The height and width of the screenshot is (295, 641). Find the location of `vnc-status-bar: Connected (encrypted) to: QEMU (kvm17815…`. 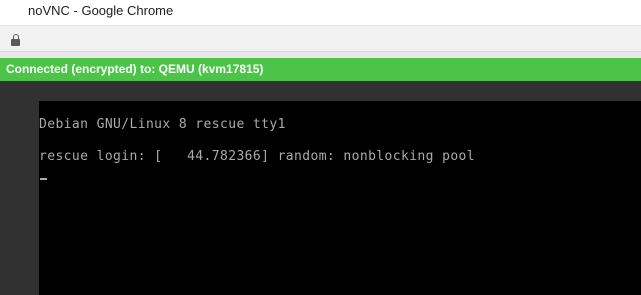

vnc-status-bar: Connected (encrypted) to: QEMU (kvm17815… is located at coordinates (320, 69).